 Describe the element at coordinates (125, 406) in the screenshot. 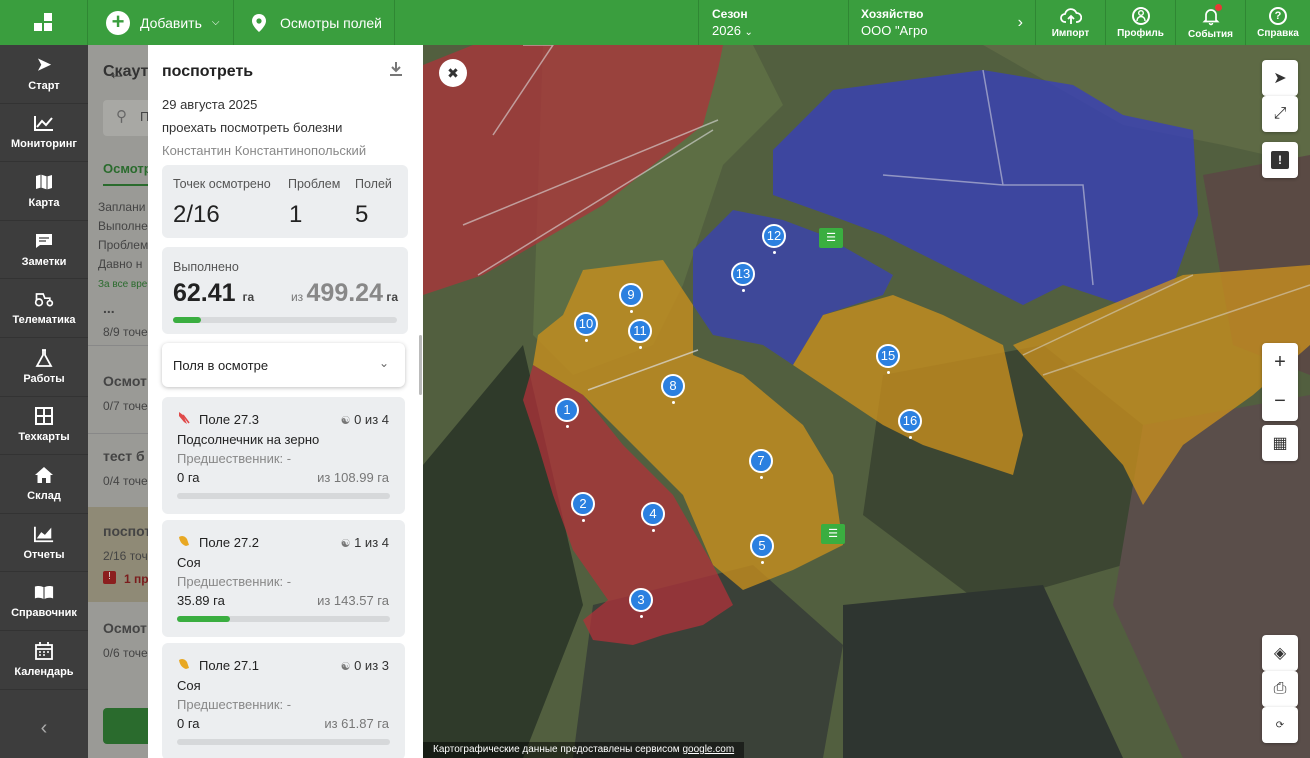

I see `list-item-meta: 0/7 точе` at that location.